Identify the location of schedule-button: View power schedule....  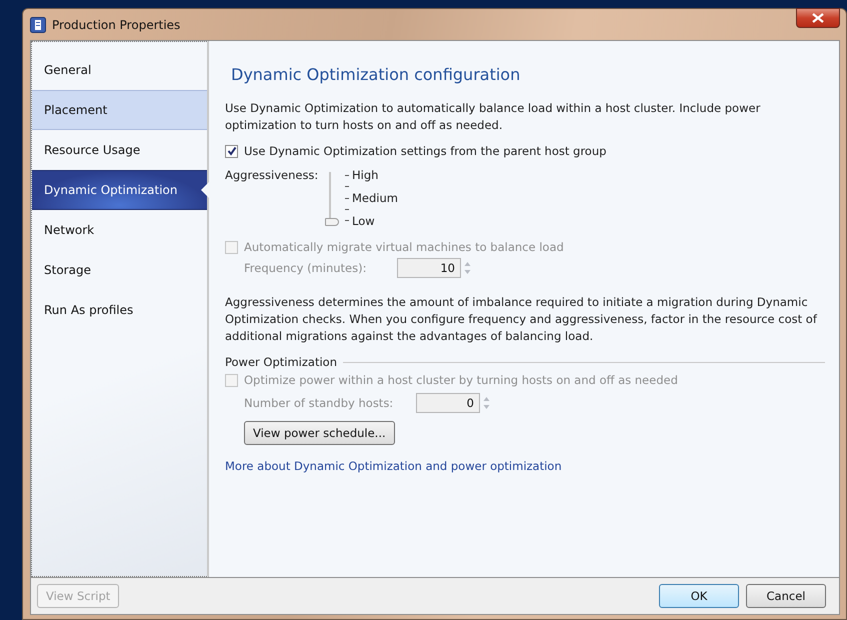
(319, 433).